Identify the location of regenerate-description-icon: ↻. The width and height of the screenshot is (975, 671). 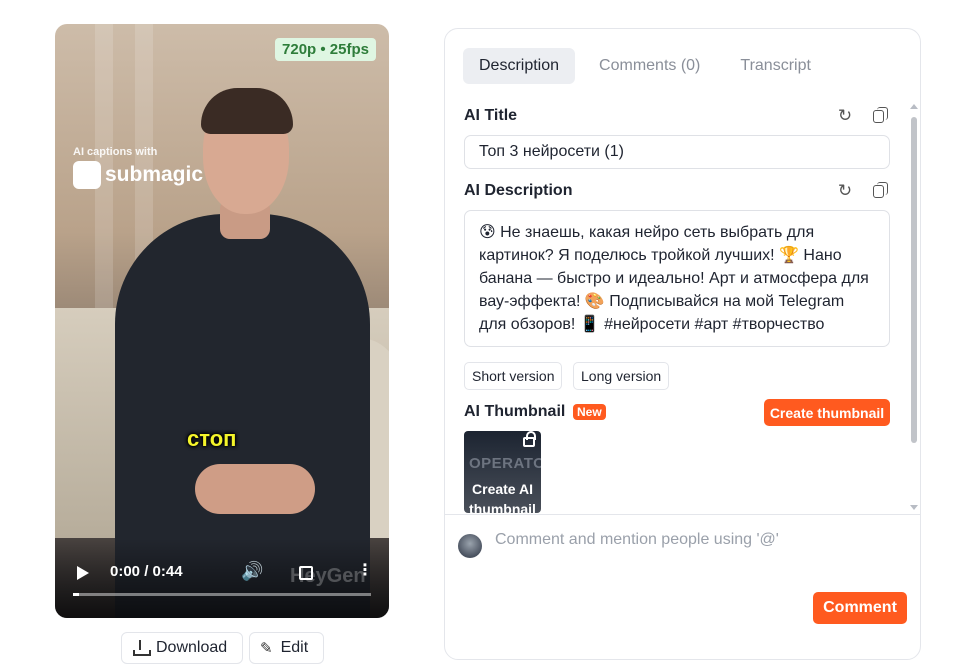
(845, 191).